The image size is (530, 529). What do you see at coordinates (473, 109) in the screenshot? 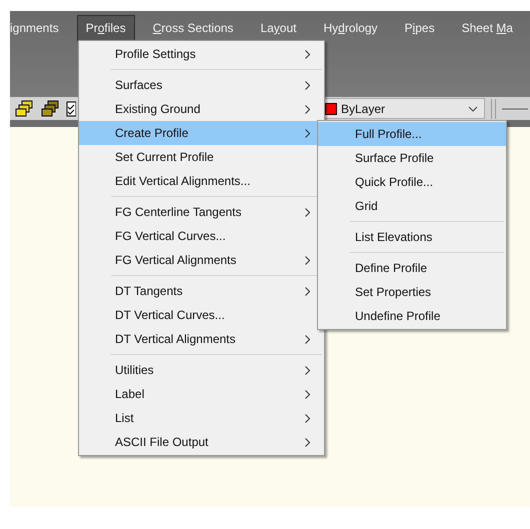
I see `chevron-down-icon` at bounding box center [473, 109].